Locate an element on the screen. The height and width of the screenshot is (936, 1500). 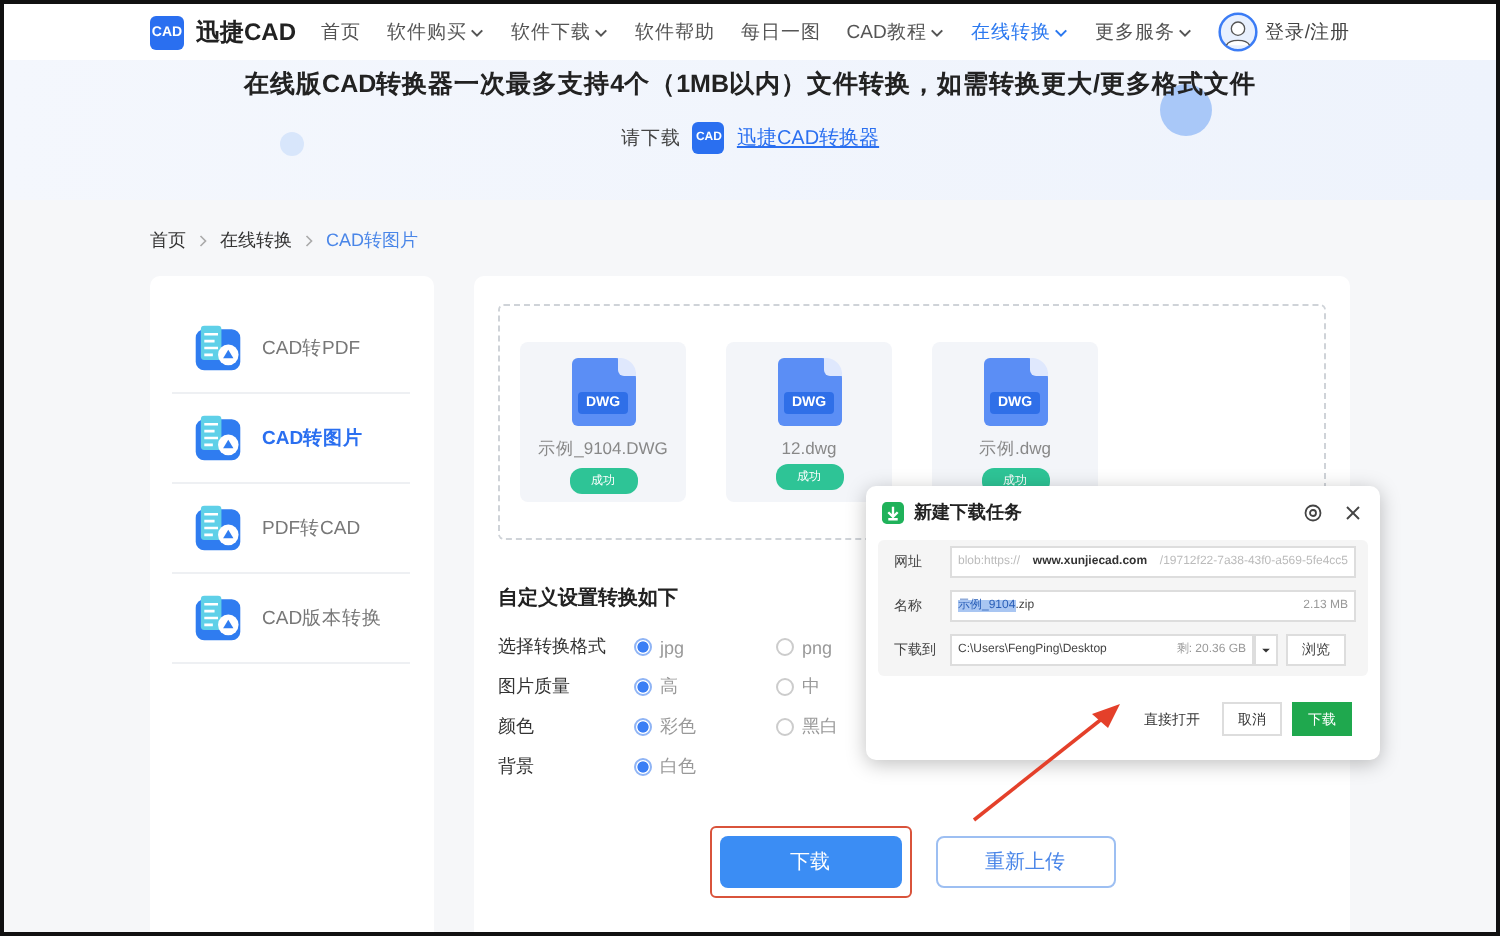
file-name: 示例_9104.DWG is located at coordinates (603, 450).